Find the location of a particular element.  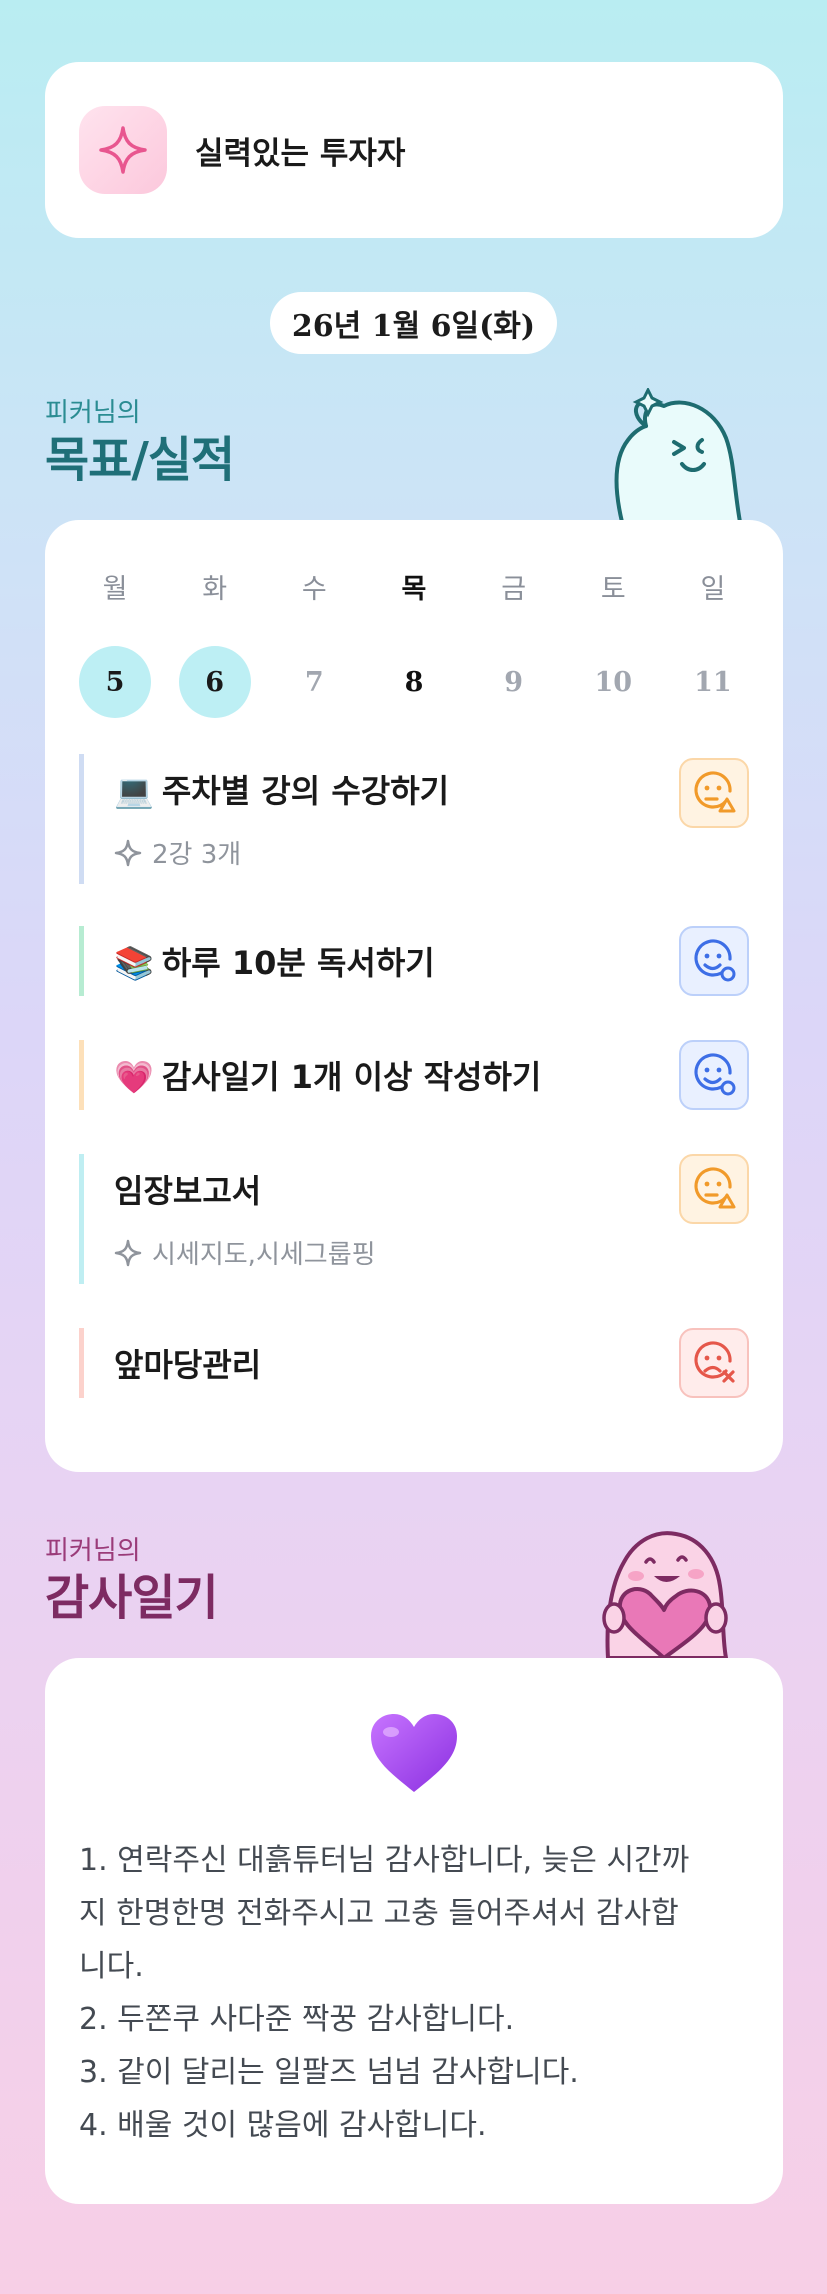

heart-mascot-icon is located at coordinates (664, 1594).